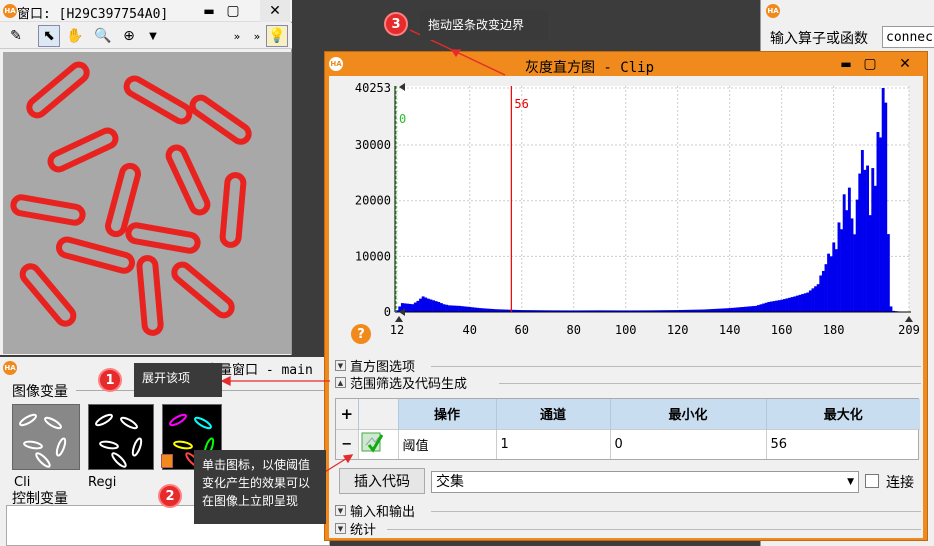 The width and height of the screenshot is (934, 546). I want to click on callout-text-2: 单击图标，以使阈值变化产生的效果可以在图像上立即呈现, so click(260, 487).